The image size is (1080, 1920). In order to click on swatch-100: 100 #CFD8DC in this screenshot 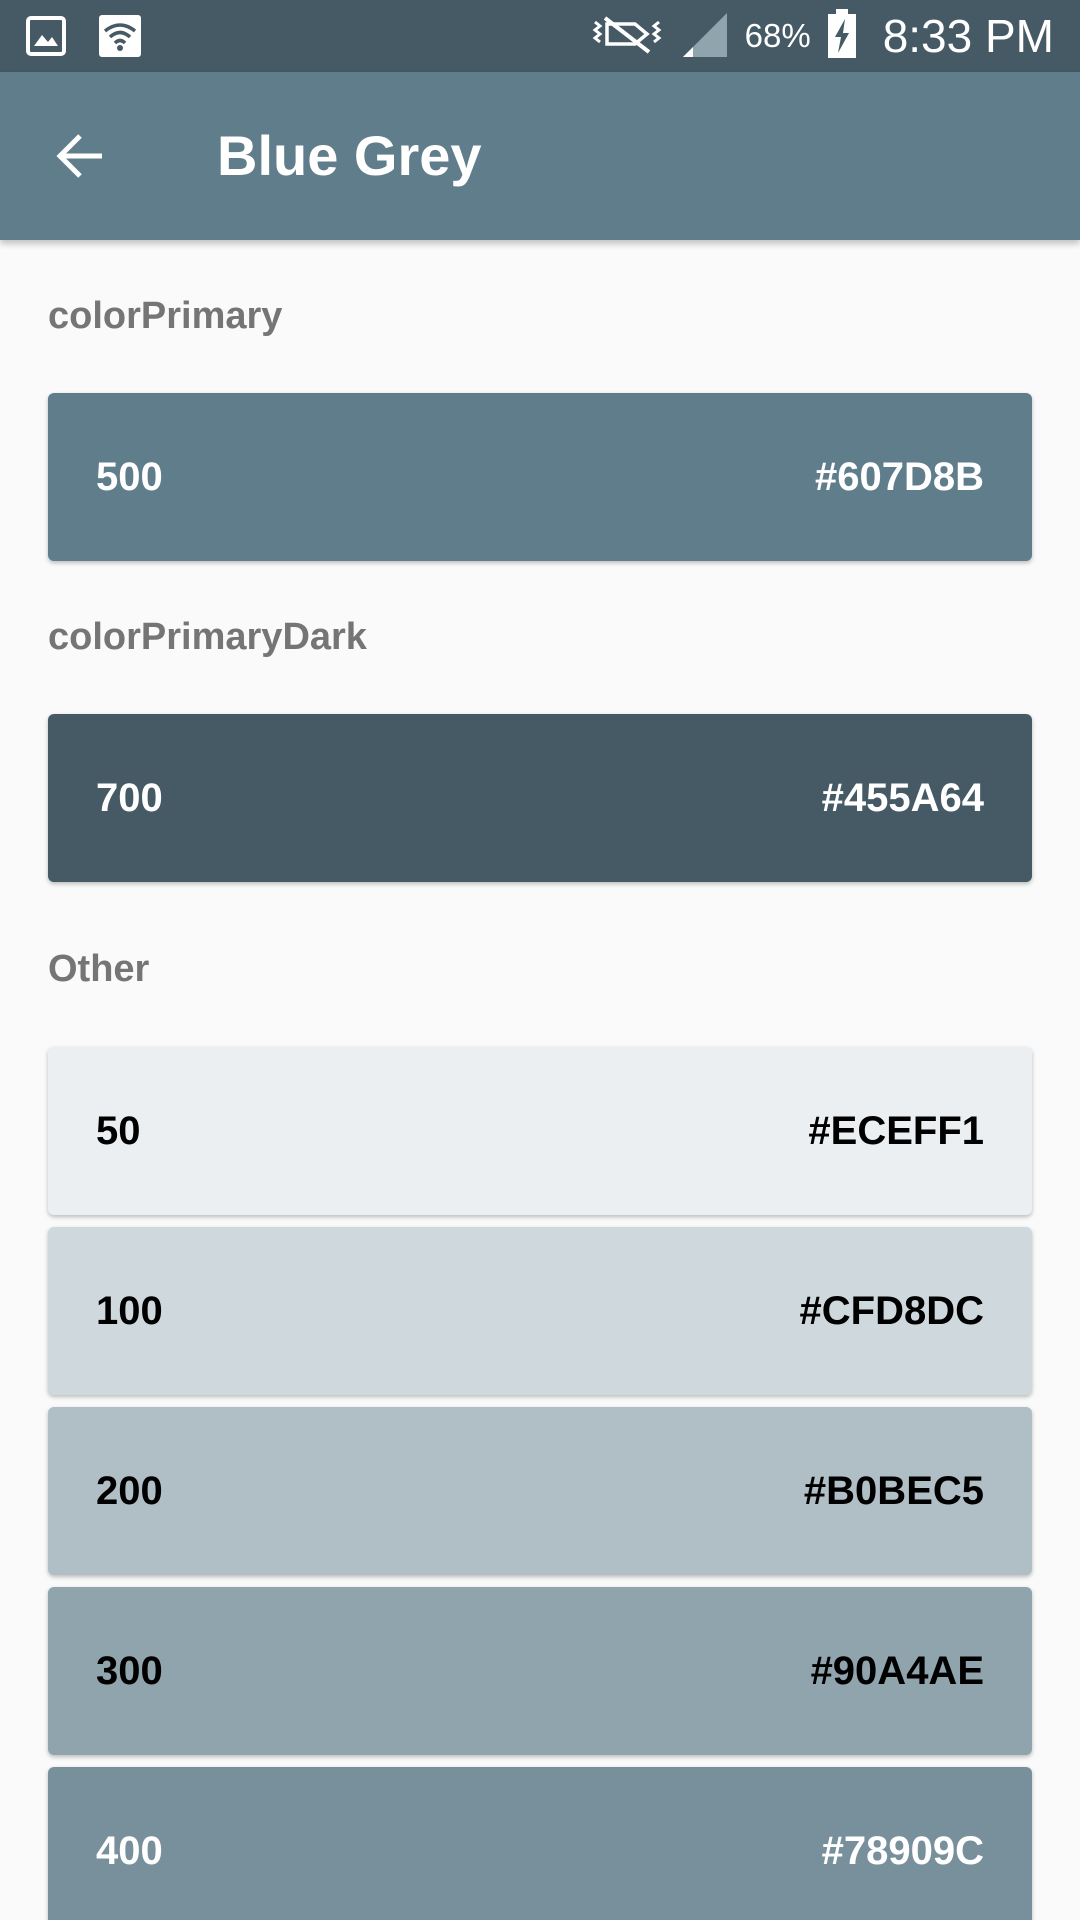, I will do `click(540, 1311)`.